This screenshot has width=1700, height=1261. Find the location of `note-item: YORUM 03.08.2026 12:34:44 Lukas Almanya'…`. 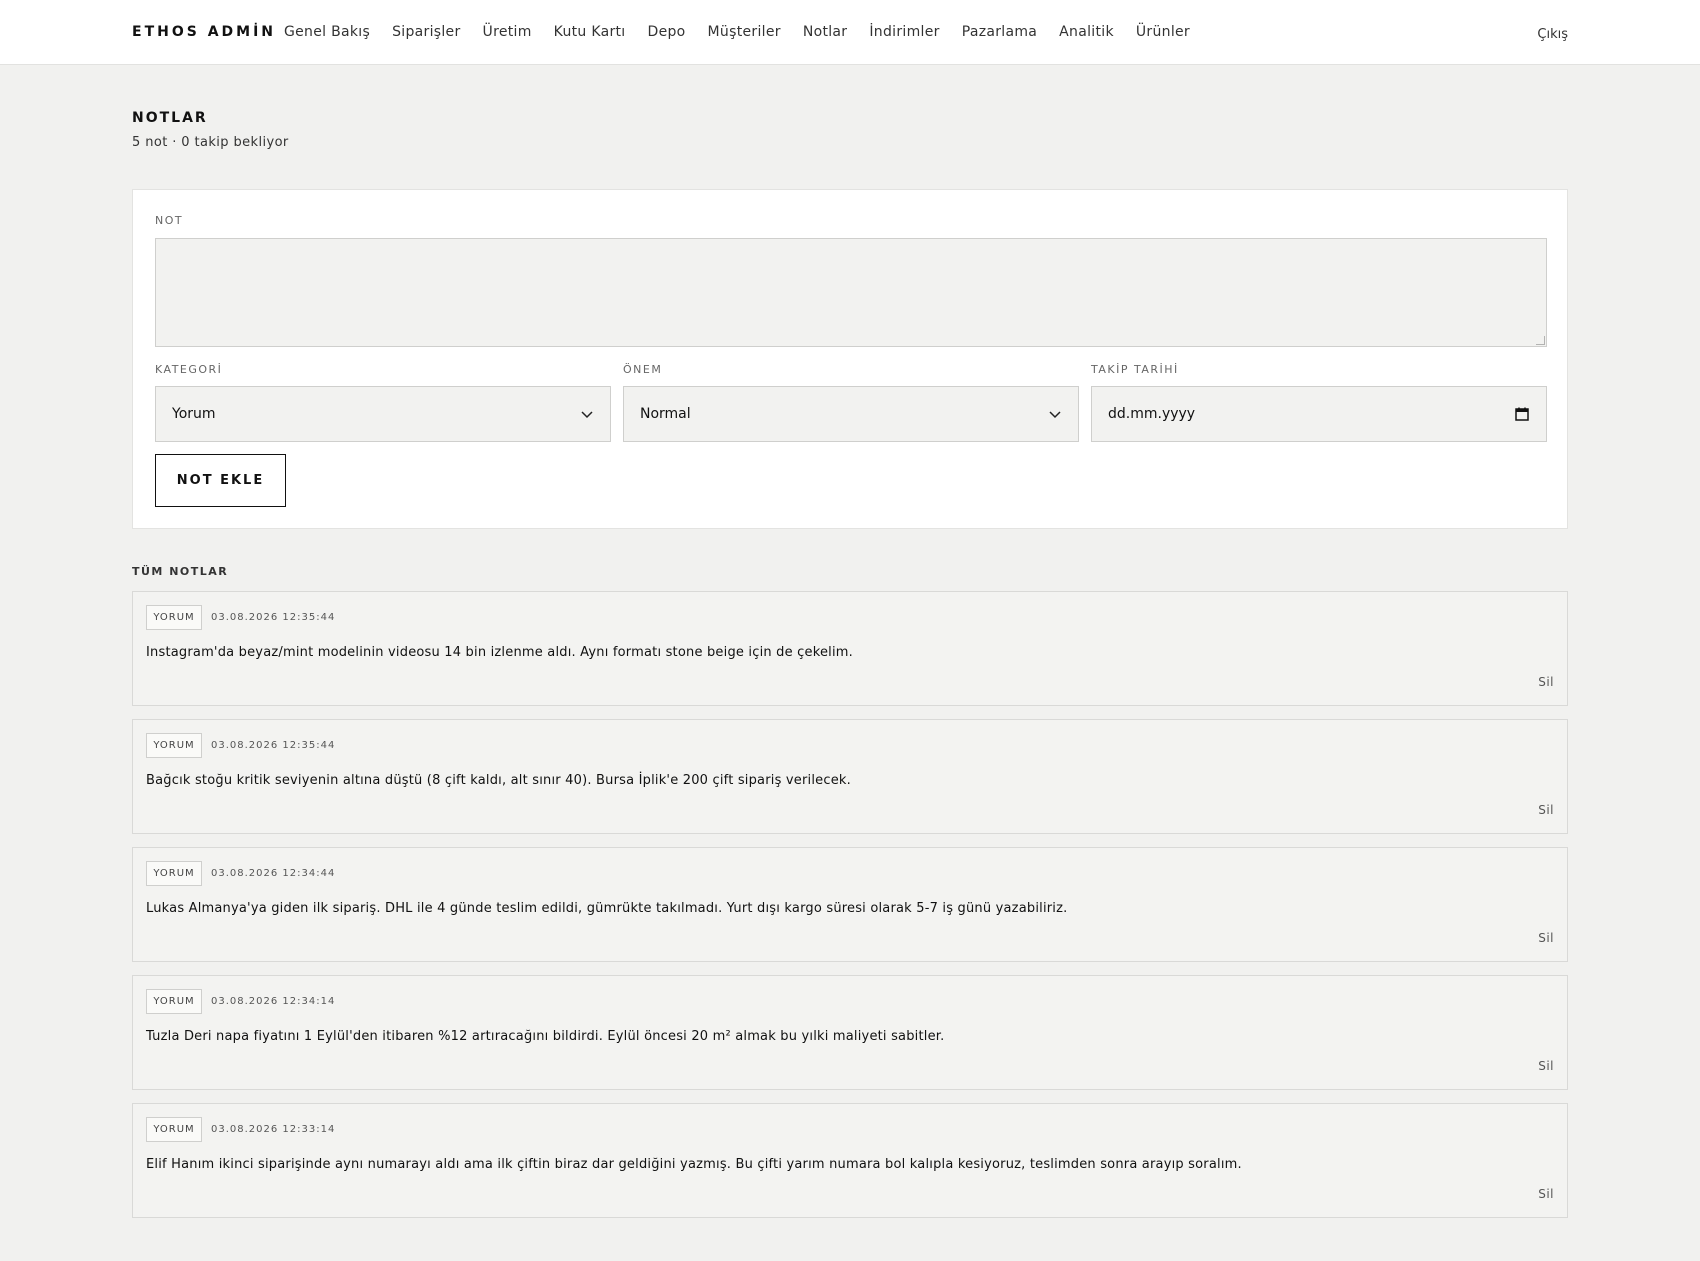

note-item: YORUM 03.08.2026 12:34:44 Lukas Almanya'… is located at coordinates (850, 904).